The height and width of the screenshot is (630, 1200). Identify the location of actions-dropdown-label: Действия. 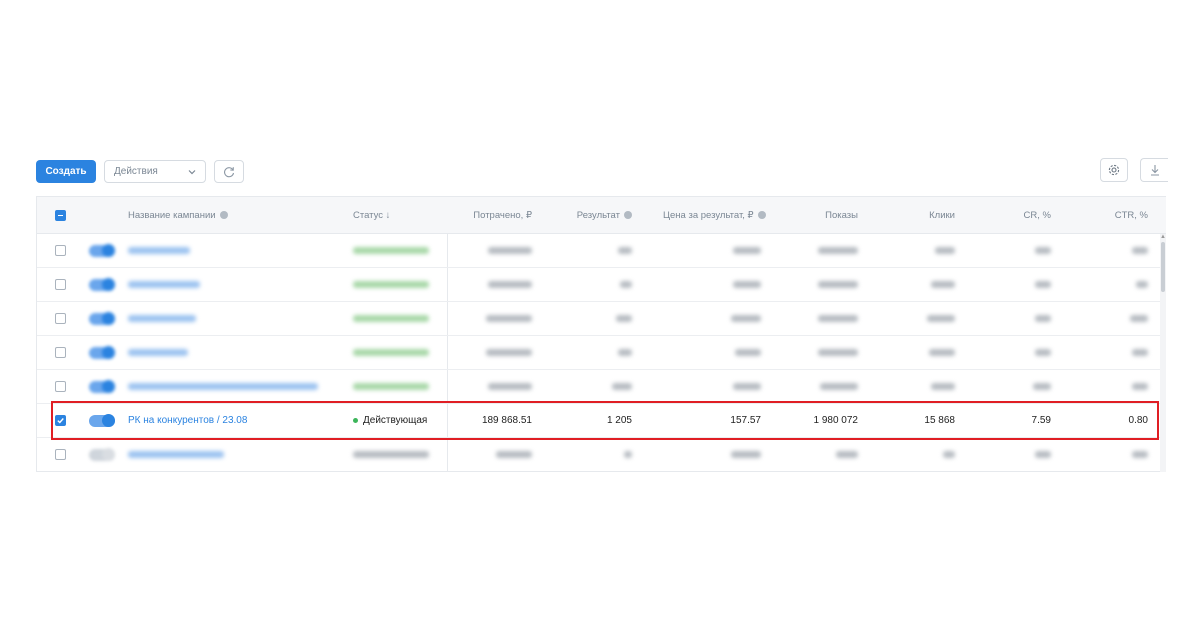
(136, 171).